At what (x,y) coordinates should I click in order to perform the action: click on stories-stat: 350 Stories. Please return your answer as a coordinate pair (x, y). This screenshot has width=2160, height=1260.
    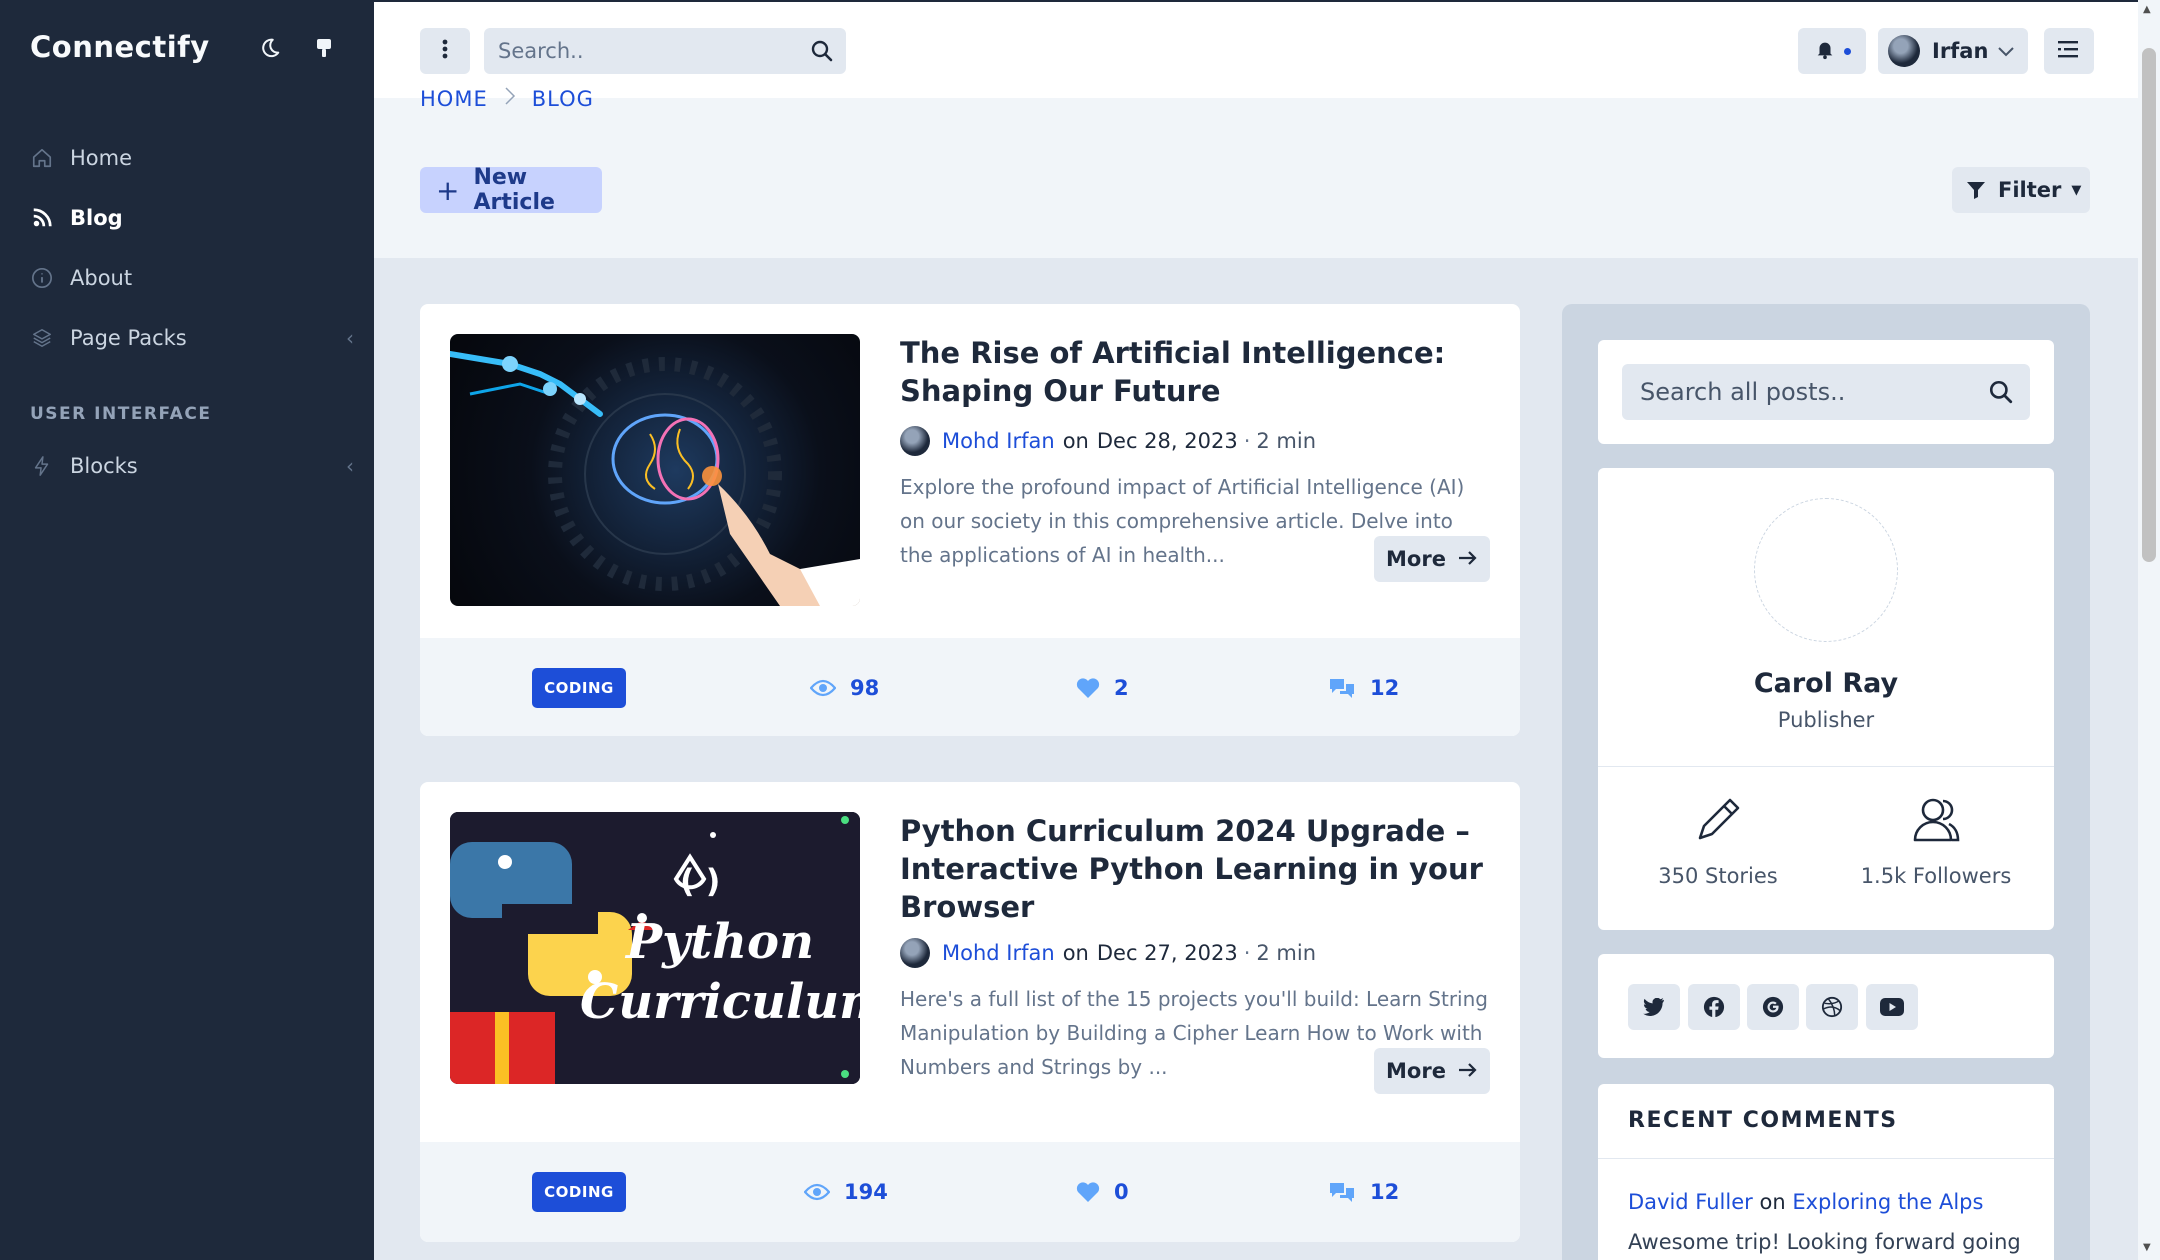
    Looking at the image, I should click on (1718, 841).